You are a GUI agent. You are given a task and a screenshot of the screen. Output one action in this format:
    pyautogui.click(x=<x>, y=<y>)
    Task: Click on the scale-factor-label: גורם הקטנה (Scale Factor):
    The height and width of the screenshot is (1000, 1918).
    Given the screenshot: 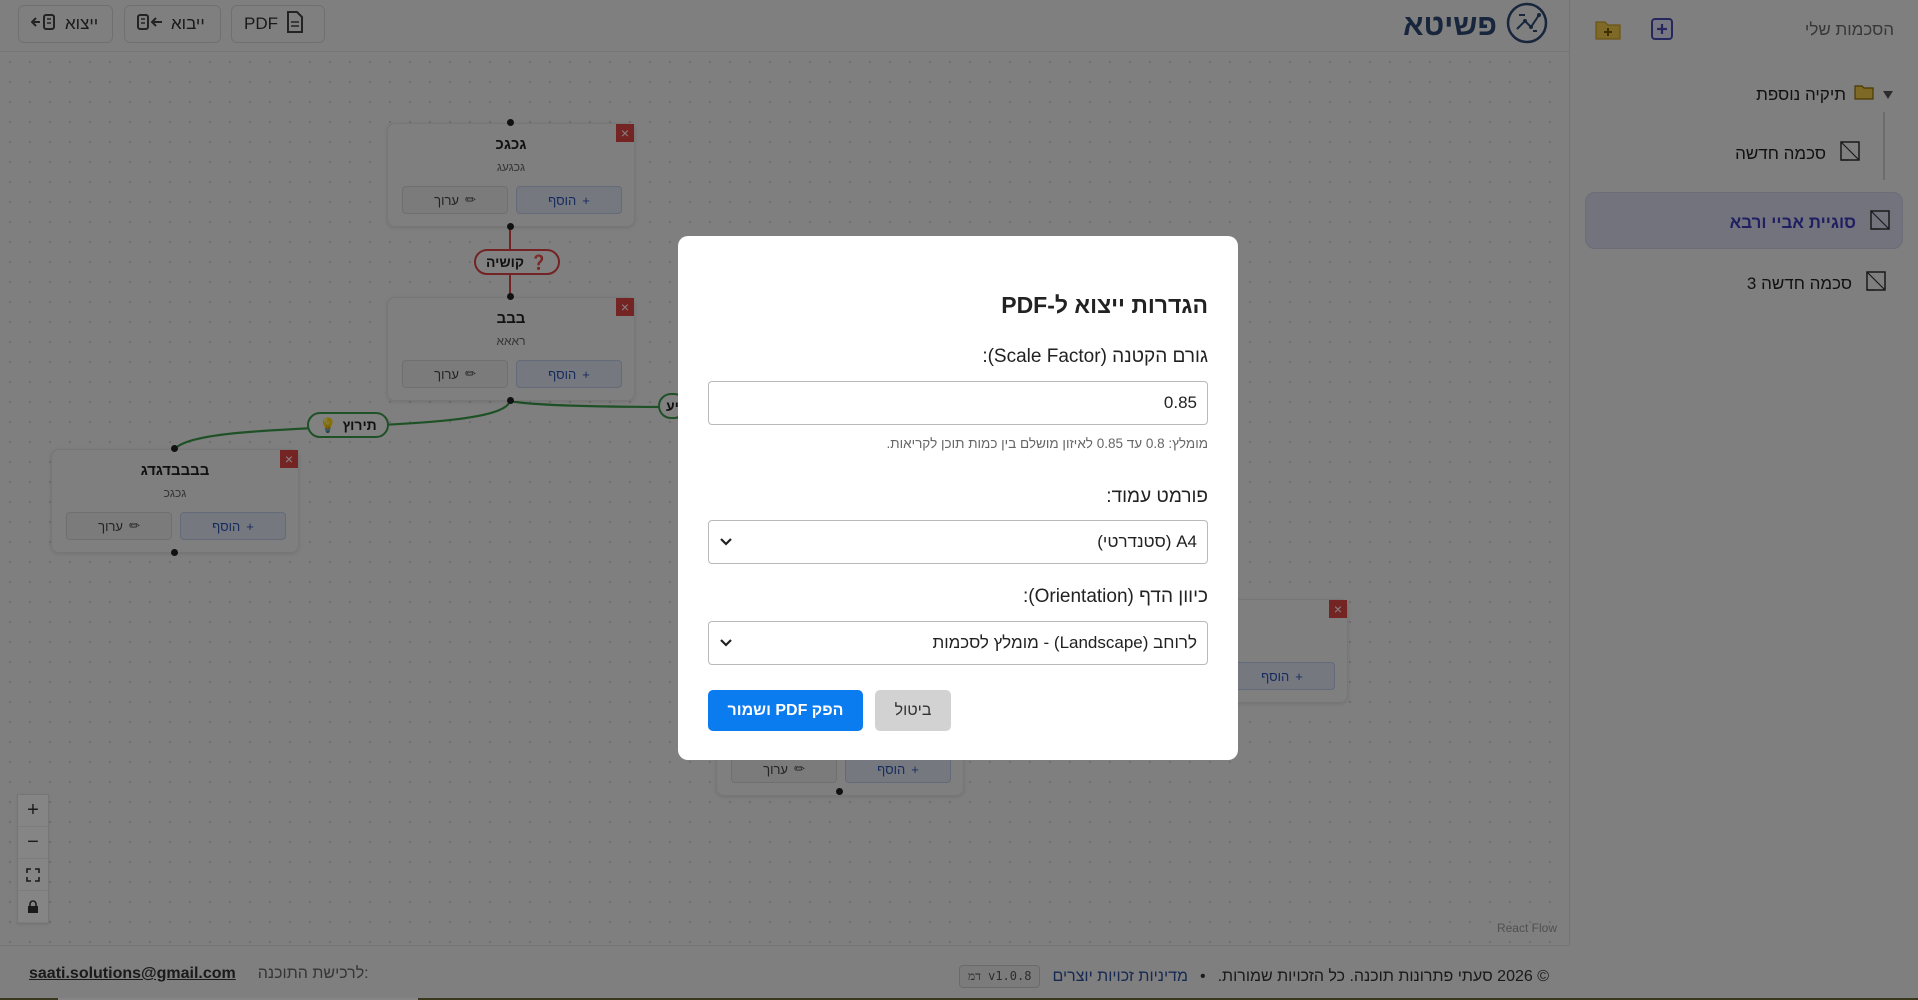 What is the action you would take?
    pyautogui.click(x=1095, y=356)
    